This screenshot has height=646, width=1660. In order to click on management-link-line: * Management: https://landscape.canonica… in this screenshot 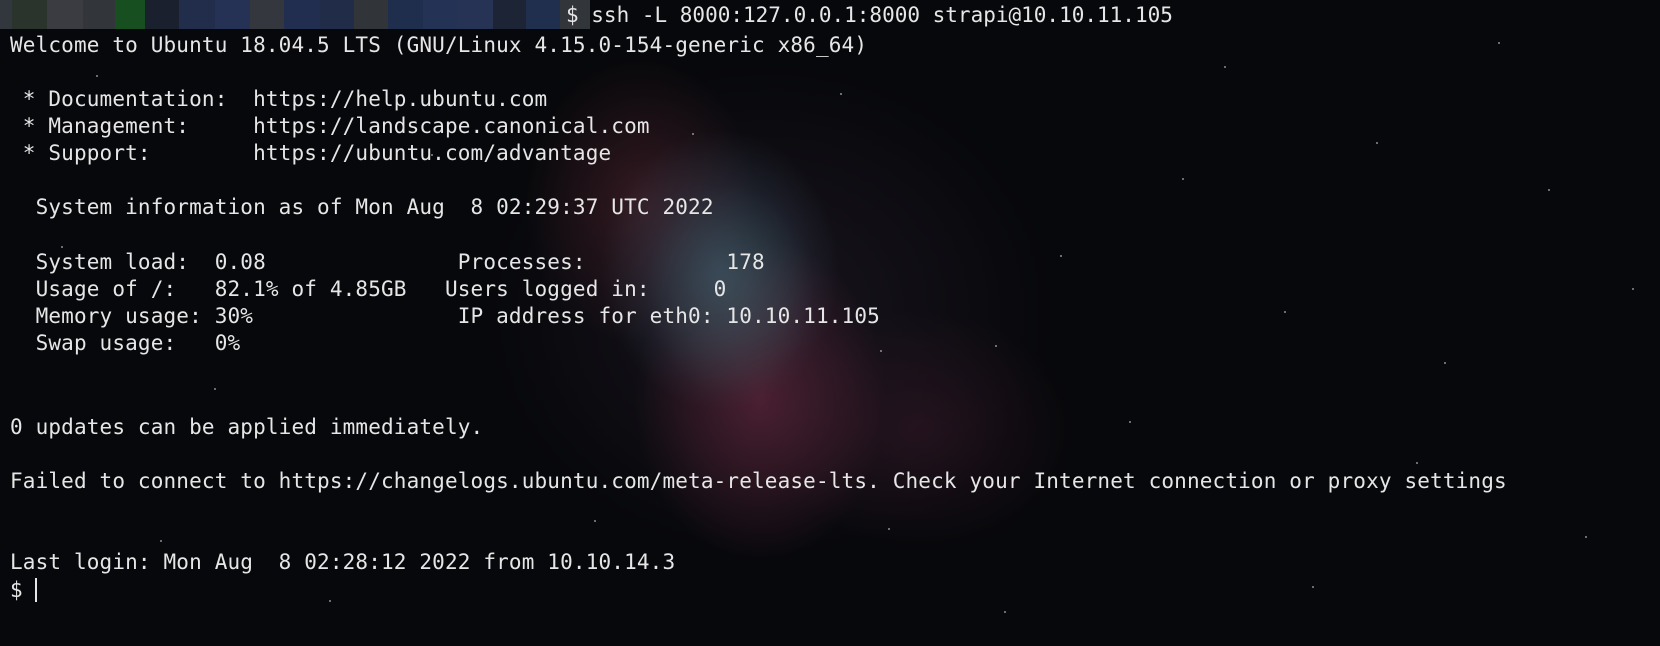, I will do `click(330, 126)`.